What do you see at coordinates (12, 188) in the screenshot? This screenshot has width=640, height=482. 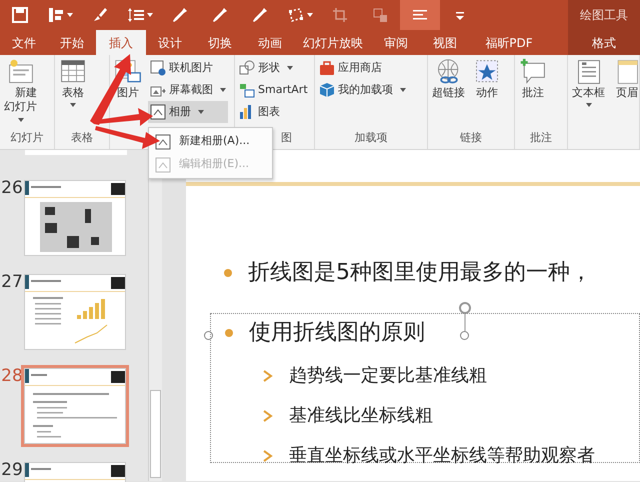 I see `slide-number: 26` at bounding box center [12, 188].